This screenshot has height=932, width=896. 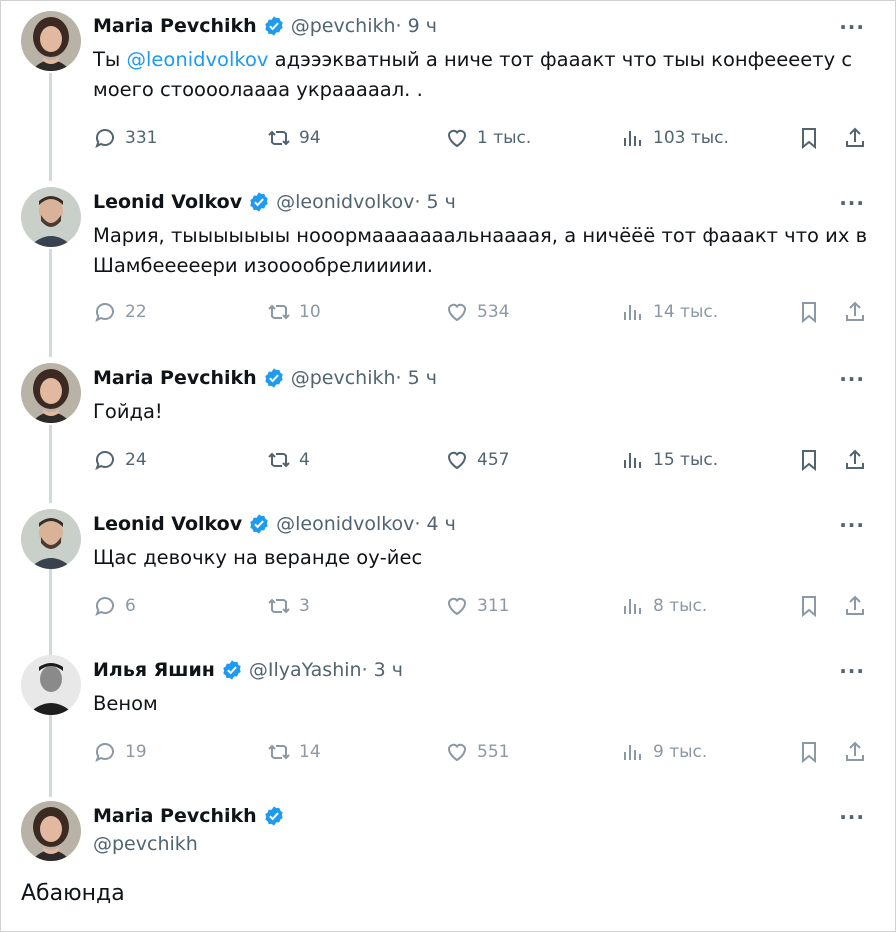 I want to click on retweet-button: 3, so click(x=288, y=606).